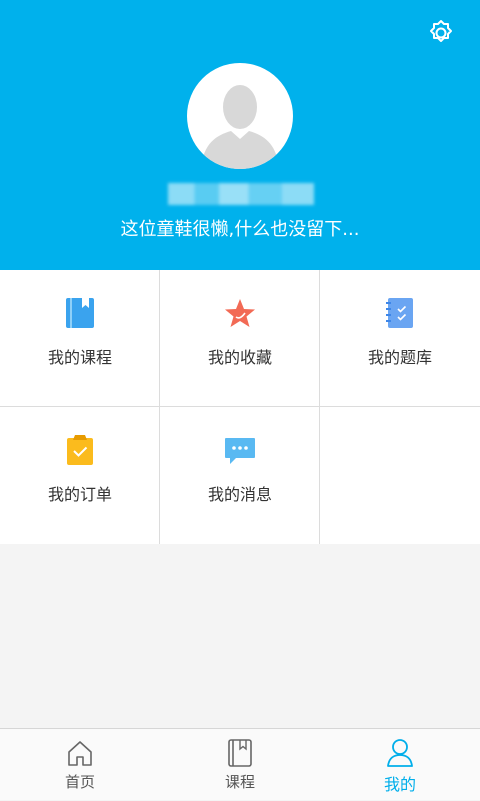 The image size is (480, 801). Describe the element at coordinates (80, 338) in the screenshot. I see `menu-item-my-courses: 我的课程` at that location.